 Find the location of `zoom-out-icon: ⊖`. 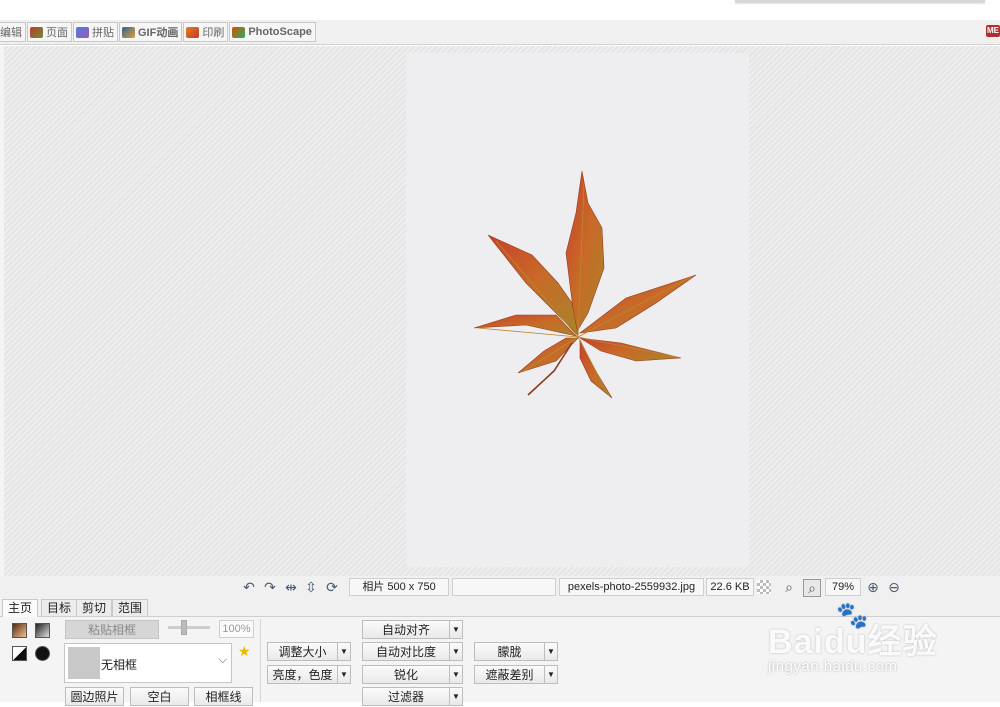

zoom-out-icon: ⊖ is located at coordinates (894, 587).